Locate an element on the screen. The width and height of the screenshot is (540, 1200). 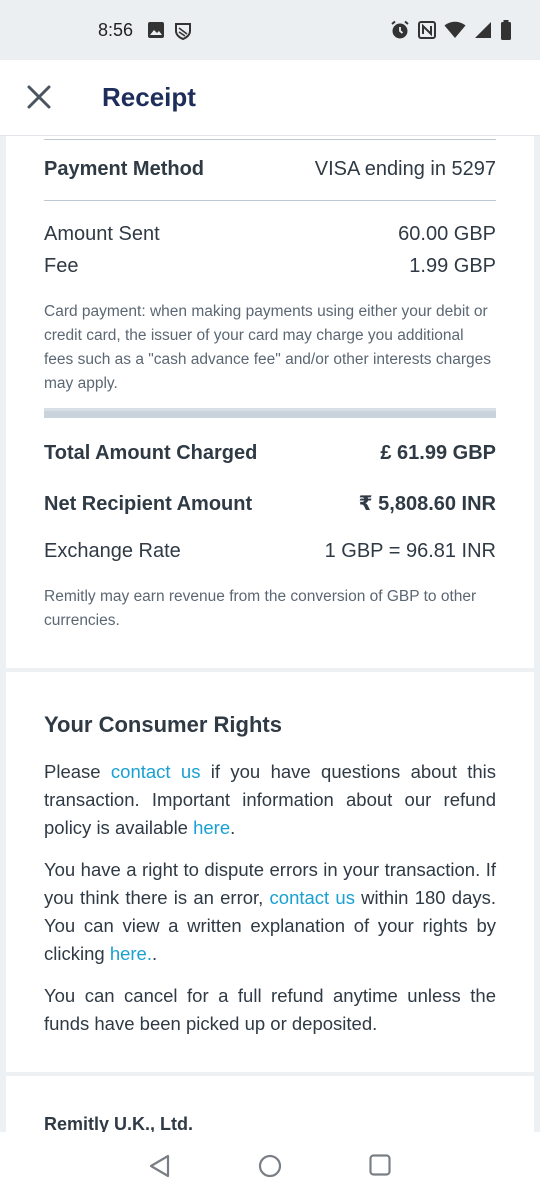
home-icon is located at coordinates (270, 1168).